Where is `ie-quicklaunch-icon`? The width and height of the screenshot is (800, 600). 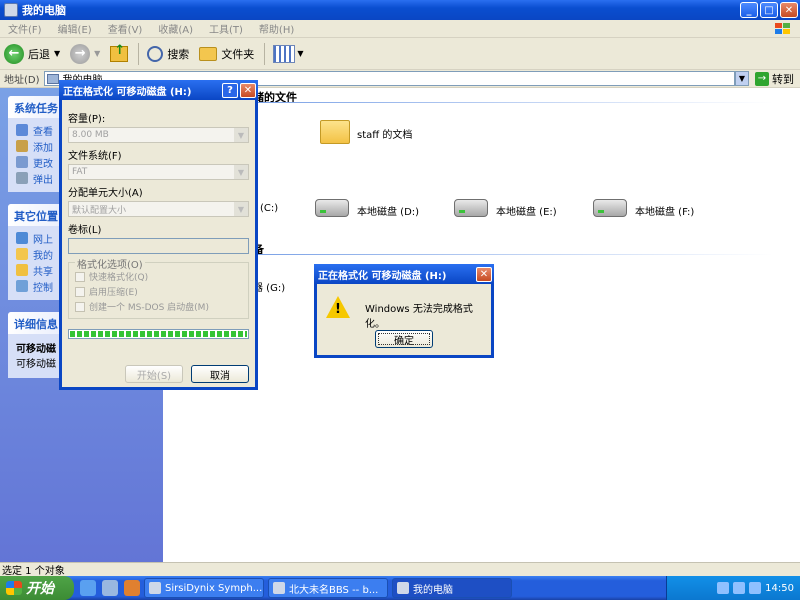
ie-quicklaunch-icon is located at coordinates (88, 588).